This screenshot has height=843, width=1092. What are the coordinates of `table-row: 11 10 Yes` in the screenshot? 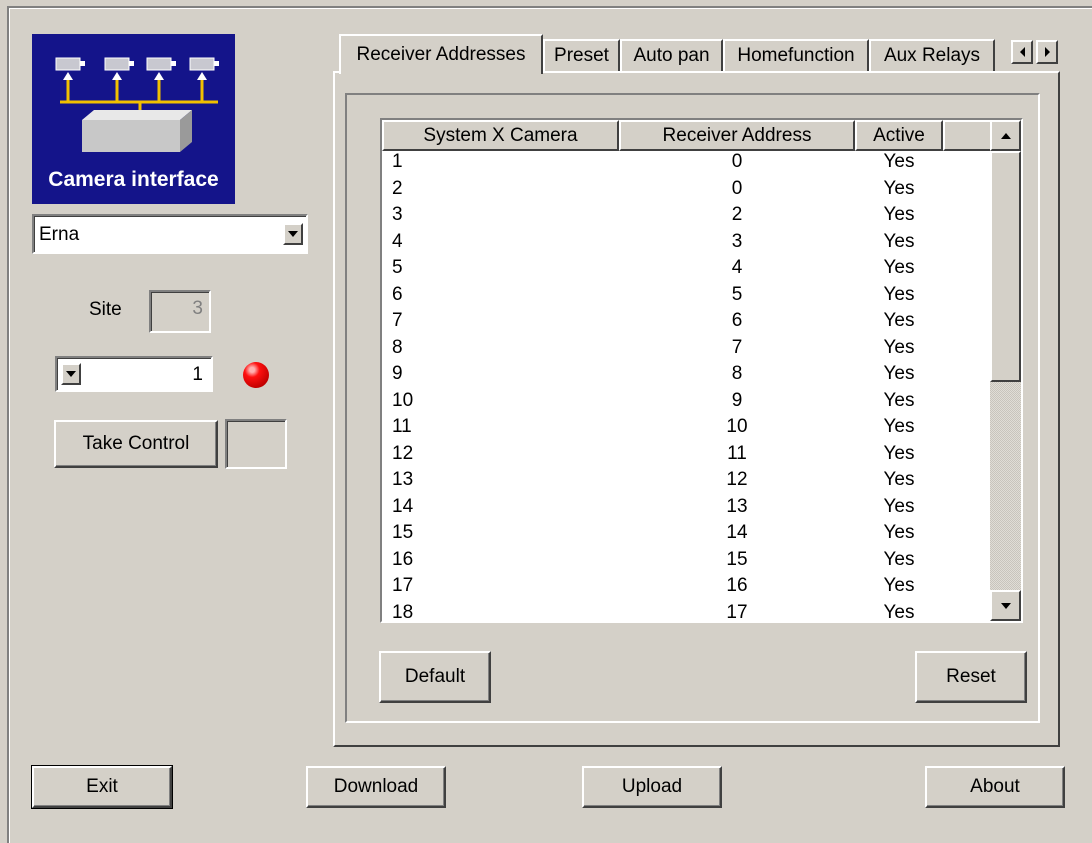 It's located at (687, 429).